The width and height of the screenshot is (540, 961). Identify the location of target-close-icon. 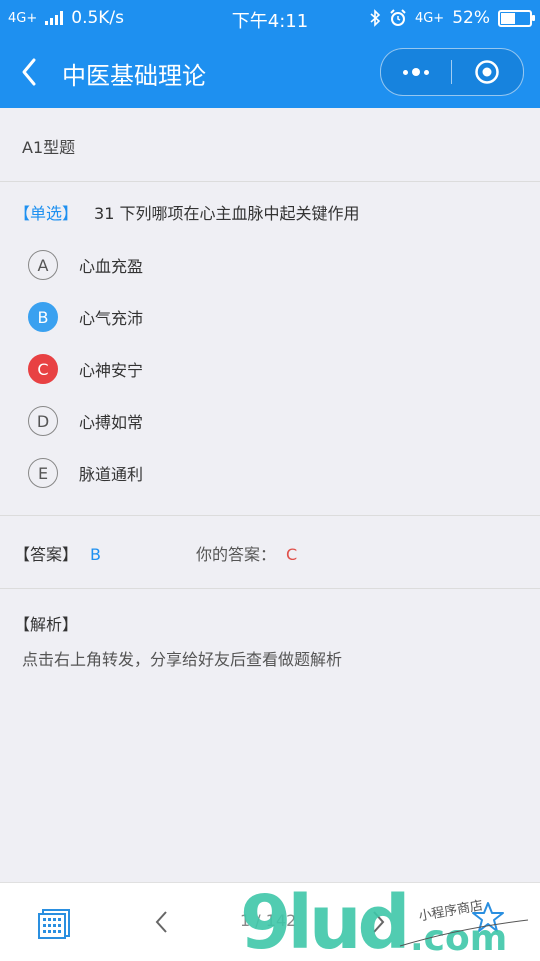
(487, 72).